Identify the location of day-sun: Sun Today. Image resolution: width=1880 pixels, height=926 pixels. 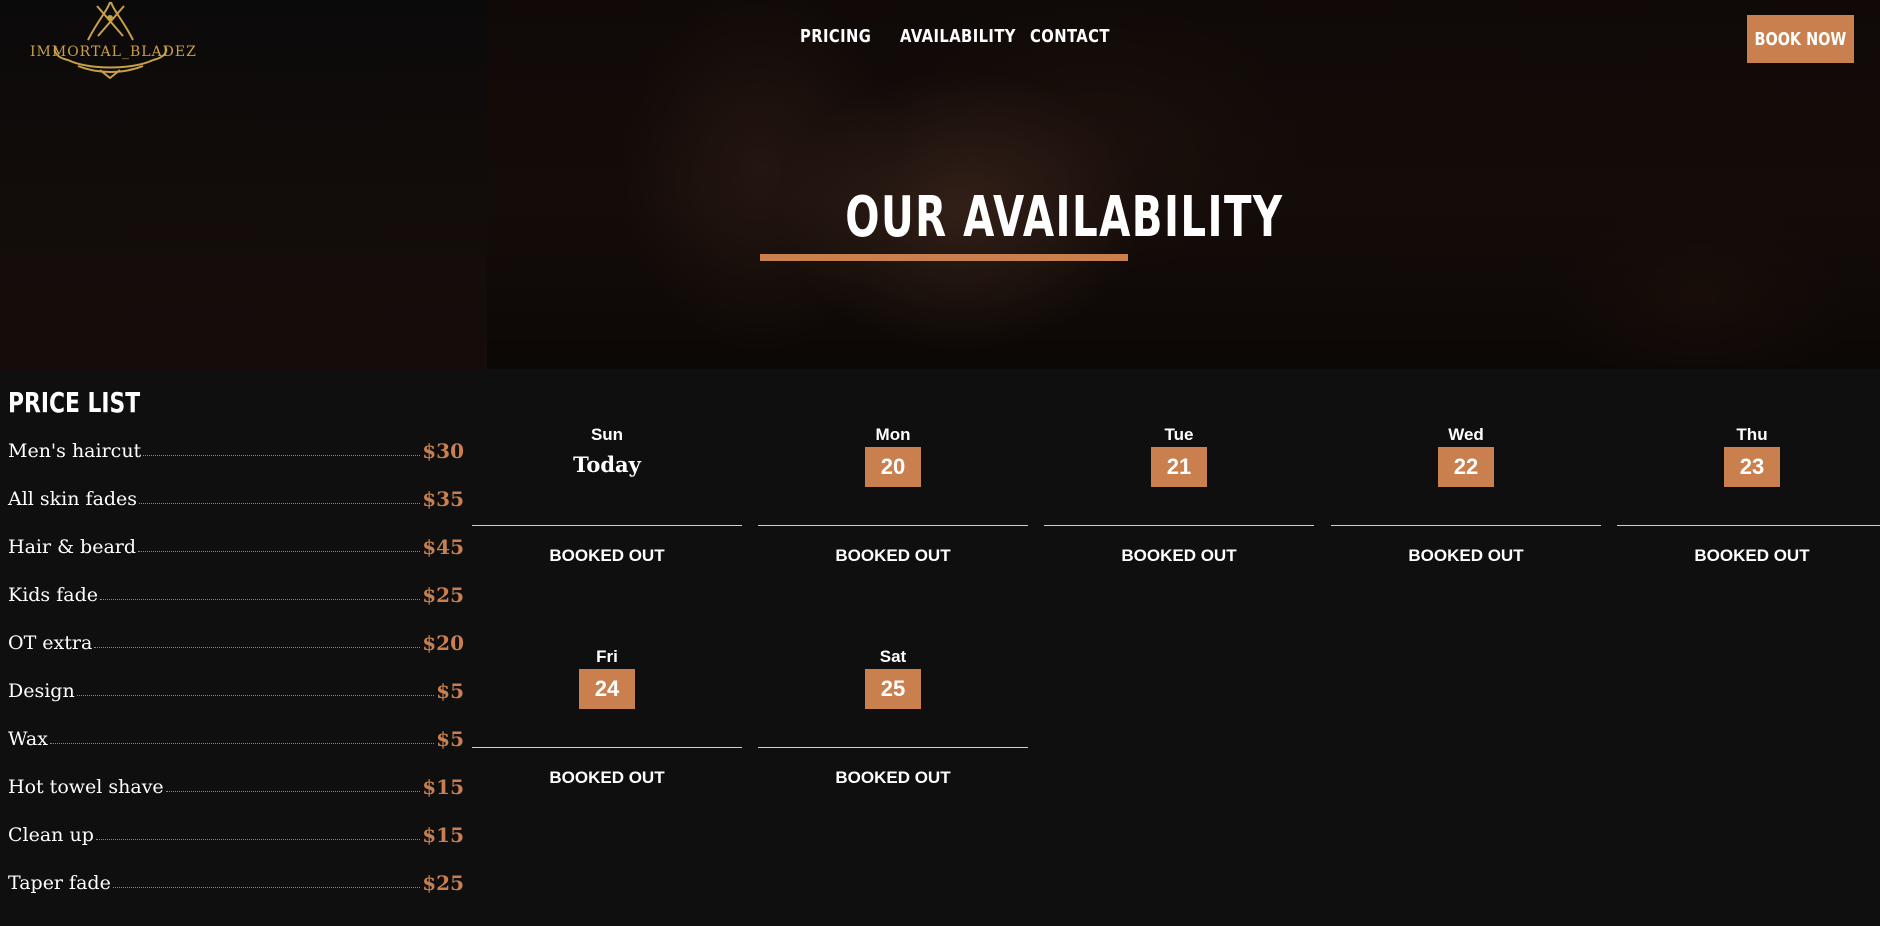
(607, 453).